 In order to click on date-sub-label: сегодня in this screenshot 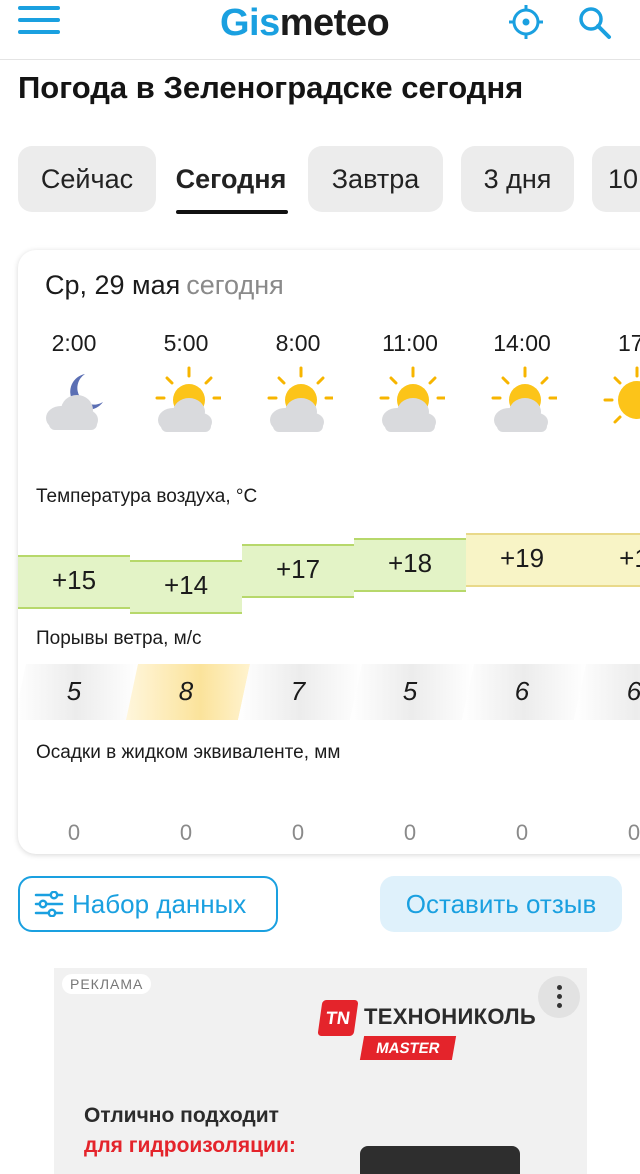, I will do `click(235, 285)`.